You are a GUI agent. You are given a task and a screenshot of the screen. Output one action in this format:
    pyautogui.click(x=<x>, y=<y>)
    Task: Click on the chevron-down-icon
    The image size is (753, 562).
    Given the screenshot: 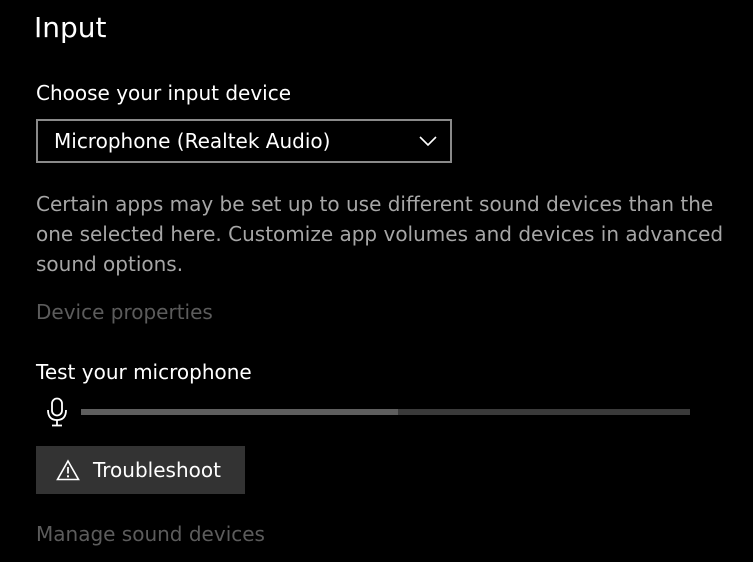 What is the action you would take?
    pyautogui.click(x=428, y=141)
    